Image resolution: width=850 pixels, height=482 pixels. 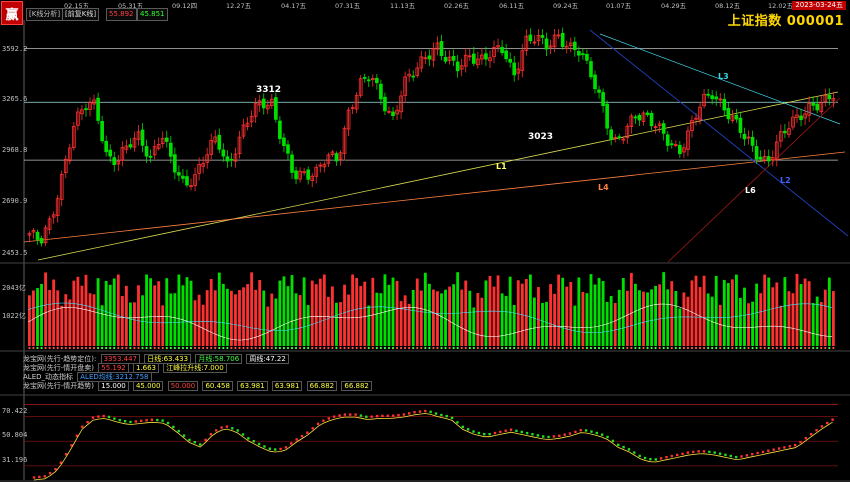 I want to click on indicator-1-name: 龙宝网(先行-趋势定位):, so click(x=60, y=359).